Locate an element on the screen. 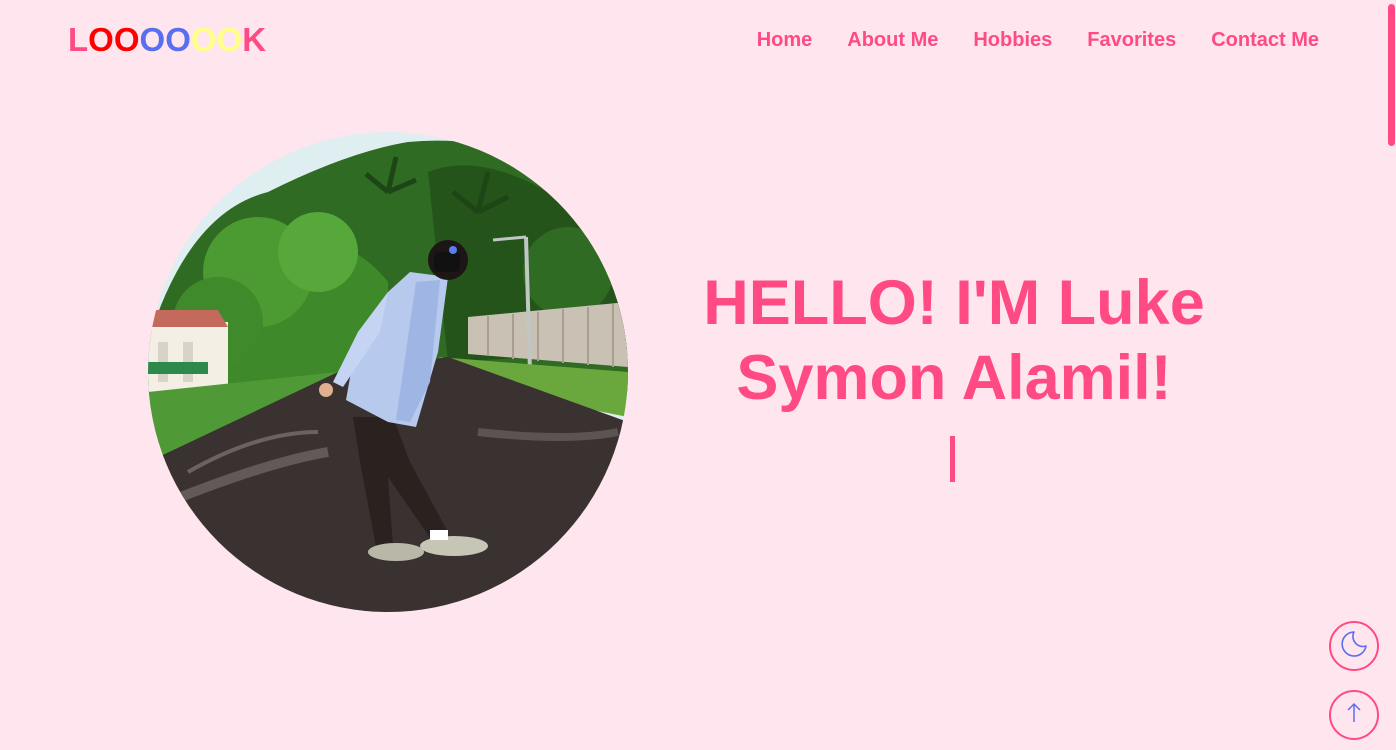 This screenshot has width=1396, height=750. typing-cursor is located at coordinates (952, 459).